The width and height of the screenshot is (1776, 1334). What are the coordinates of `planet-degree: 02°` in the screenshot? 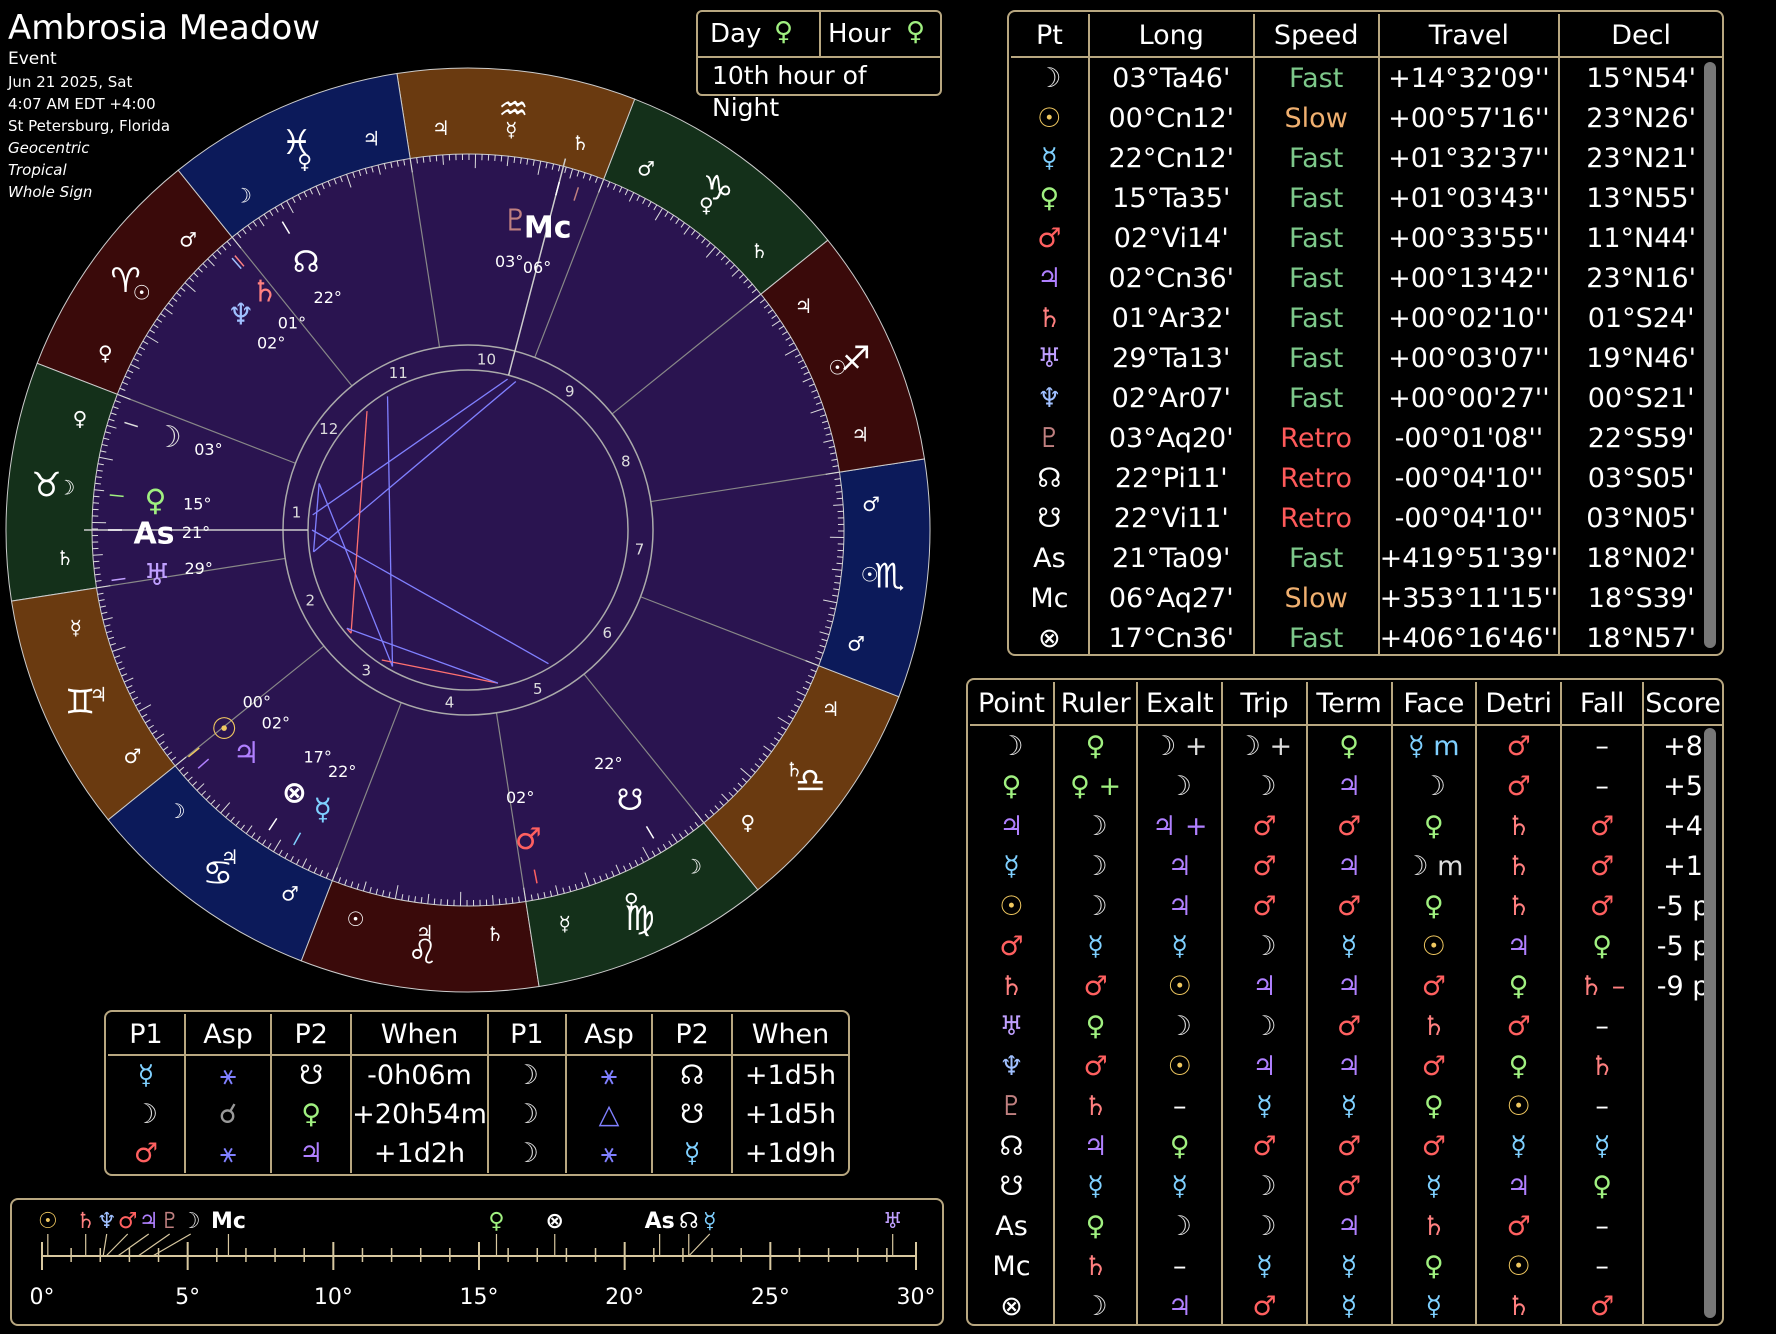 It's located at (271, 342).